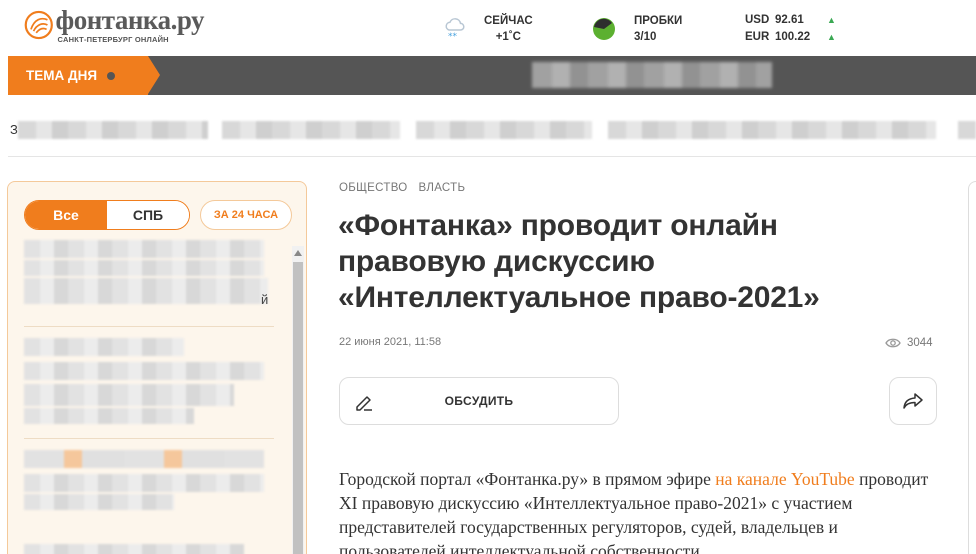 The width and height of the screenshot is (976, 554). What do you see at coordinates (893, 343) in the screenshot?
I see `eye-icon` at bounding box center [893, 343].